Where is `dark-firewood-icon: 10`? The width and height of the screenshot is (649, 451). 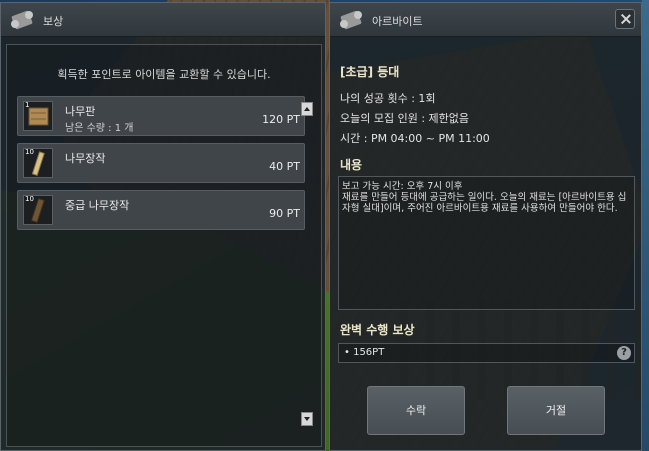
dark-firewood-icon: 10 is located at coordinates (38, 210).